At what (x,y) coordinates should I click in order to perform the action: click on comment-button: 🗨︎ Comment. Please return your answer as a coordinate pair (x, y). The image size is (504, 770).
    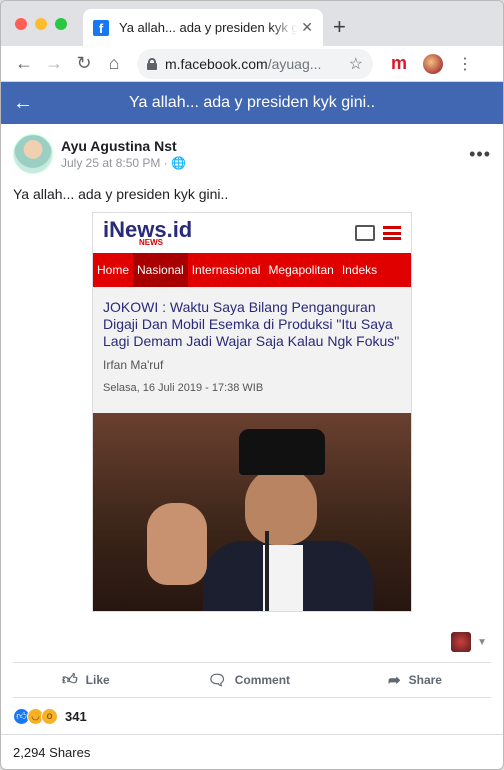
    Looking at the image, I should click on (249, 680).